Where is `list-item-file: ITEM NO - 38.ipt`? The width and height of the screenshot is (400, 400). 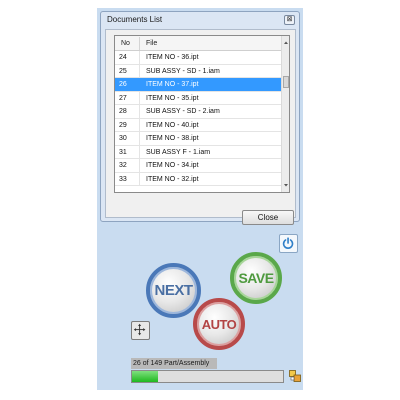 list-item-file: ITEM NO - 38.ipt is located at coordinates (172, 138).